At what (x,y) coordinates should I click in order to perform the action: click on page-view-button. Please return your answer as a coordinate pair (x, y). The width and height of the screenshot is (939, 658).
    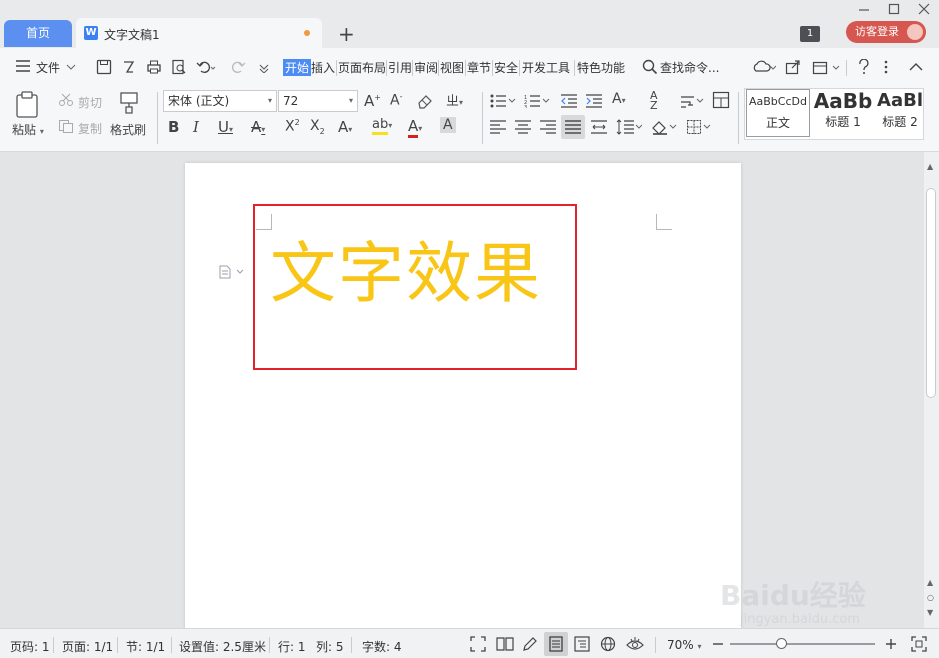
    Looking at the image, I should click on (556, 644).